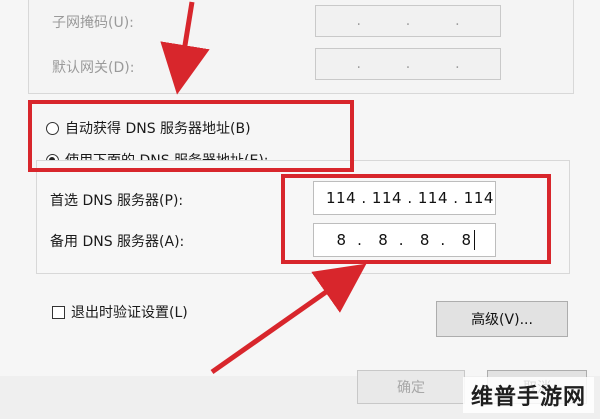 Image resolution: width=600 pixels, height=419 pixels. Describe the element at coordinates (185, 48) in the screenshot. I see `arrow-down-icon` at that location.